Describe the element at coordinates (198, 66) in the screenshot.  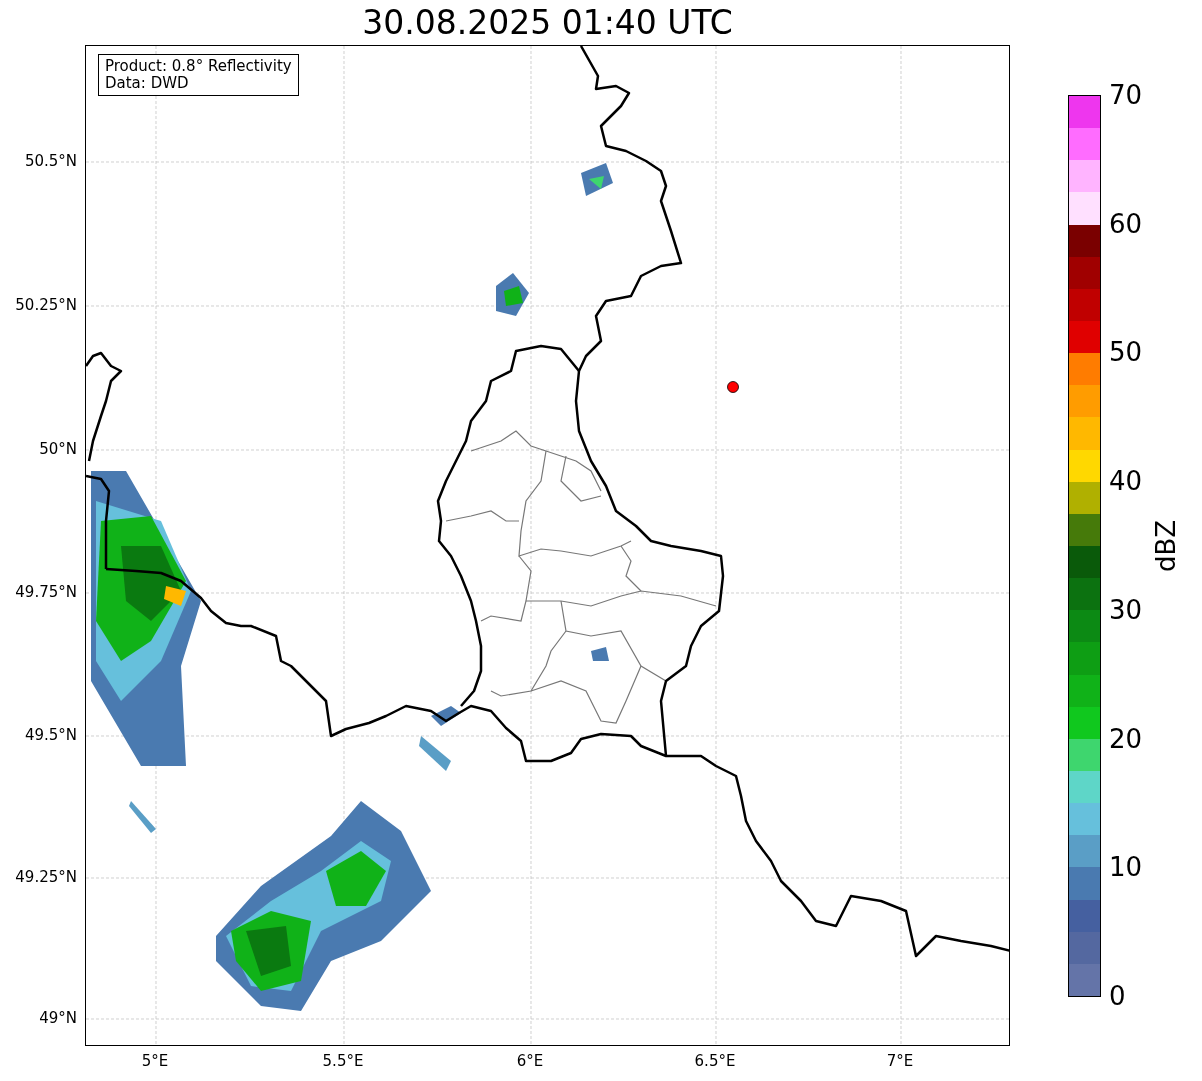
I see `info-text: Product: 0.8° Reflectivity` at that location.